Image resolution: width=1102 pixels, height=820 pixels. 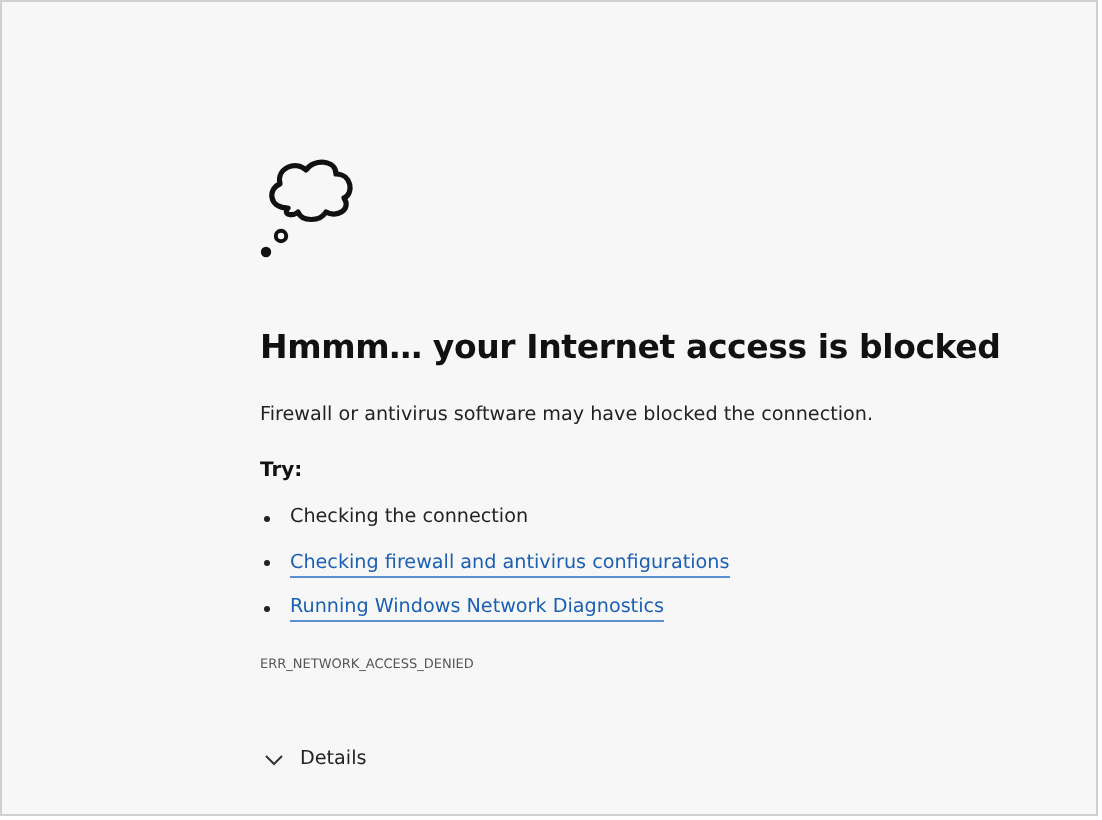 What do you see at coordinates (282, 472) in the screenshot?
I see `try-label: Try:` at bounding box center [282, 472].